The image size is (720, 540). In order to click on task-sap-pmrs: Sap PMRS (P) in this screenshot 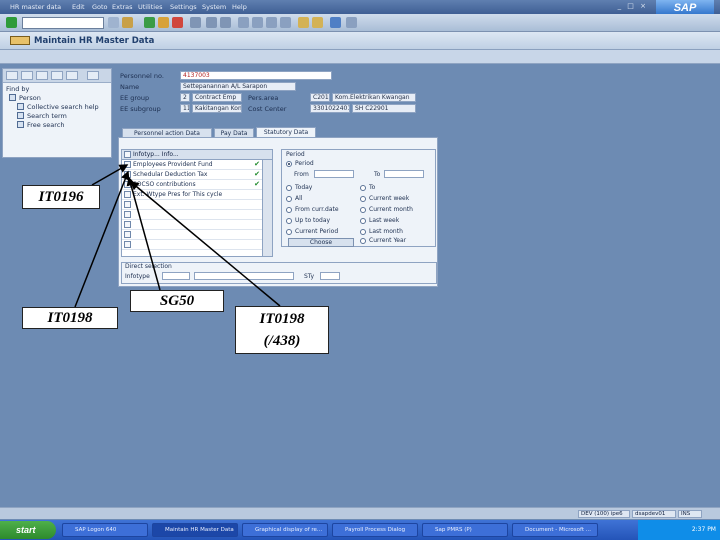, I will do `click(465, 530)`.